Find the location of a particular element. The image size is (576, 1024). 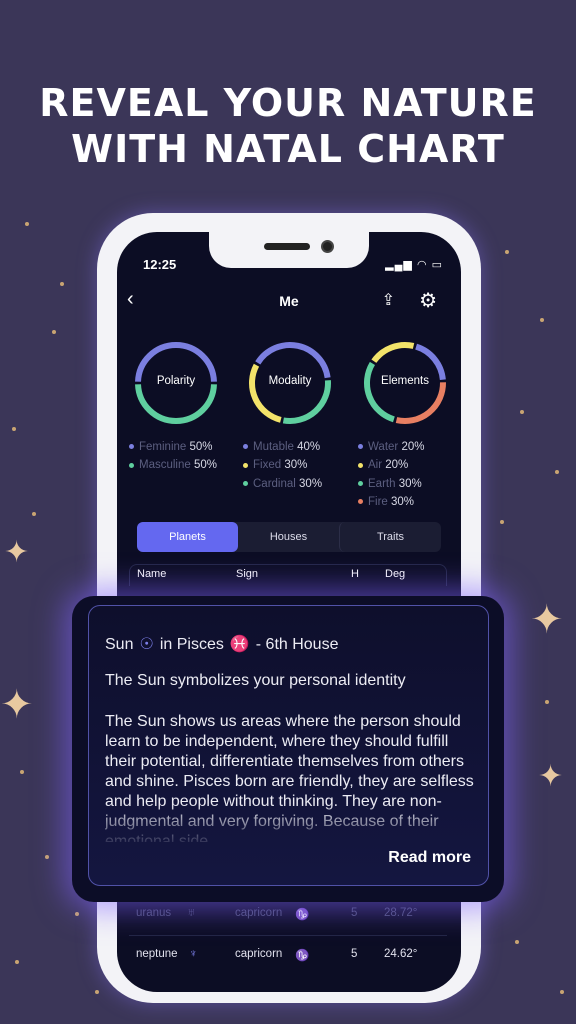

planet-symbol: ♆ is located at coordinates (193, 954).